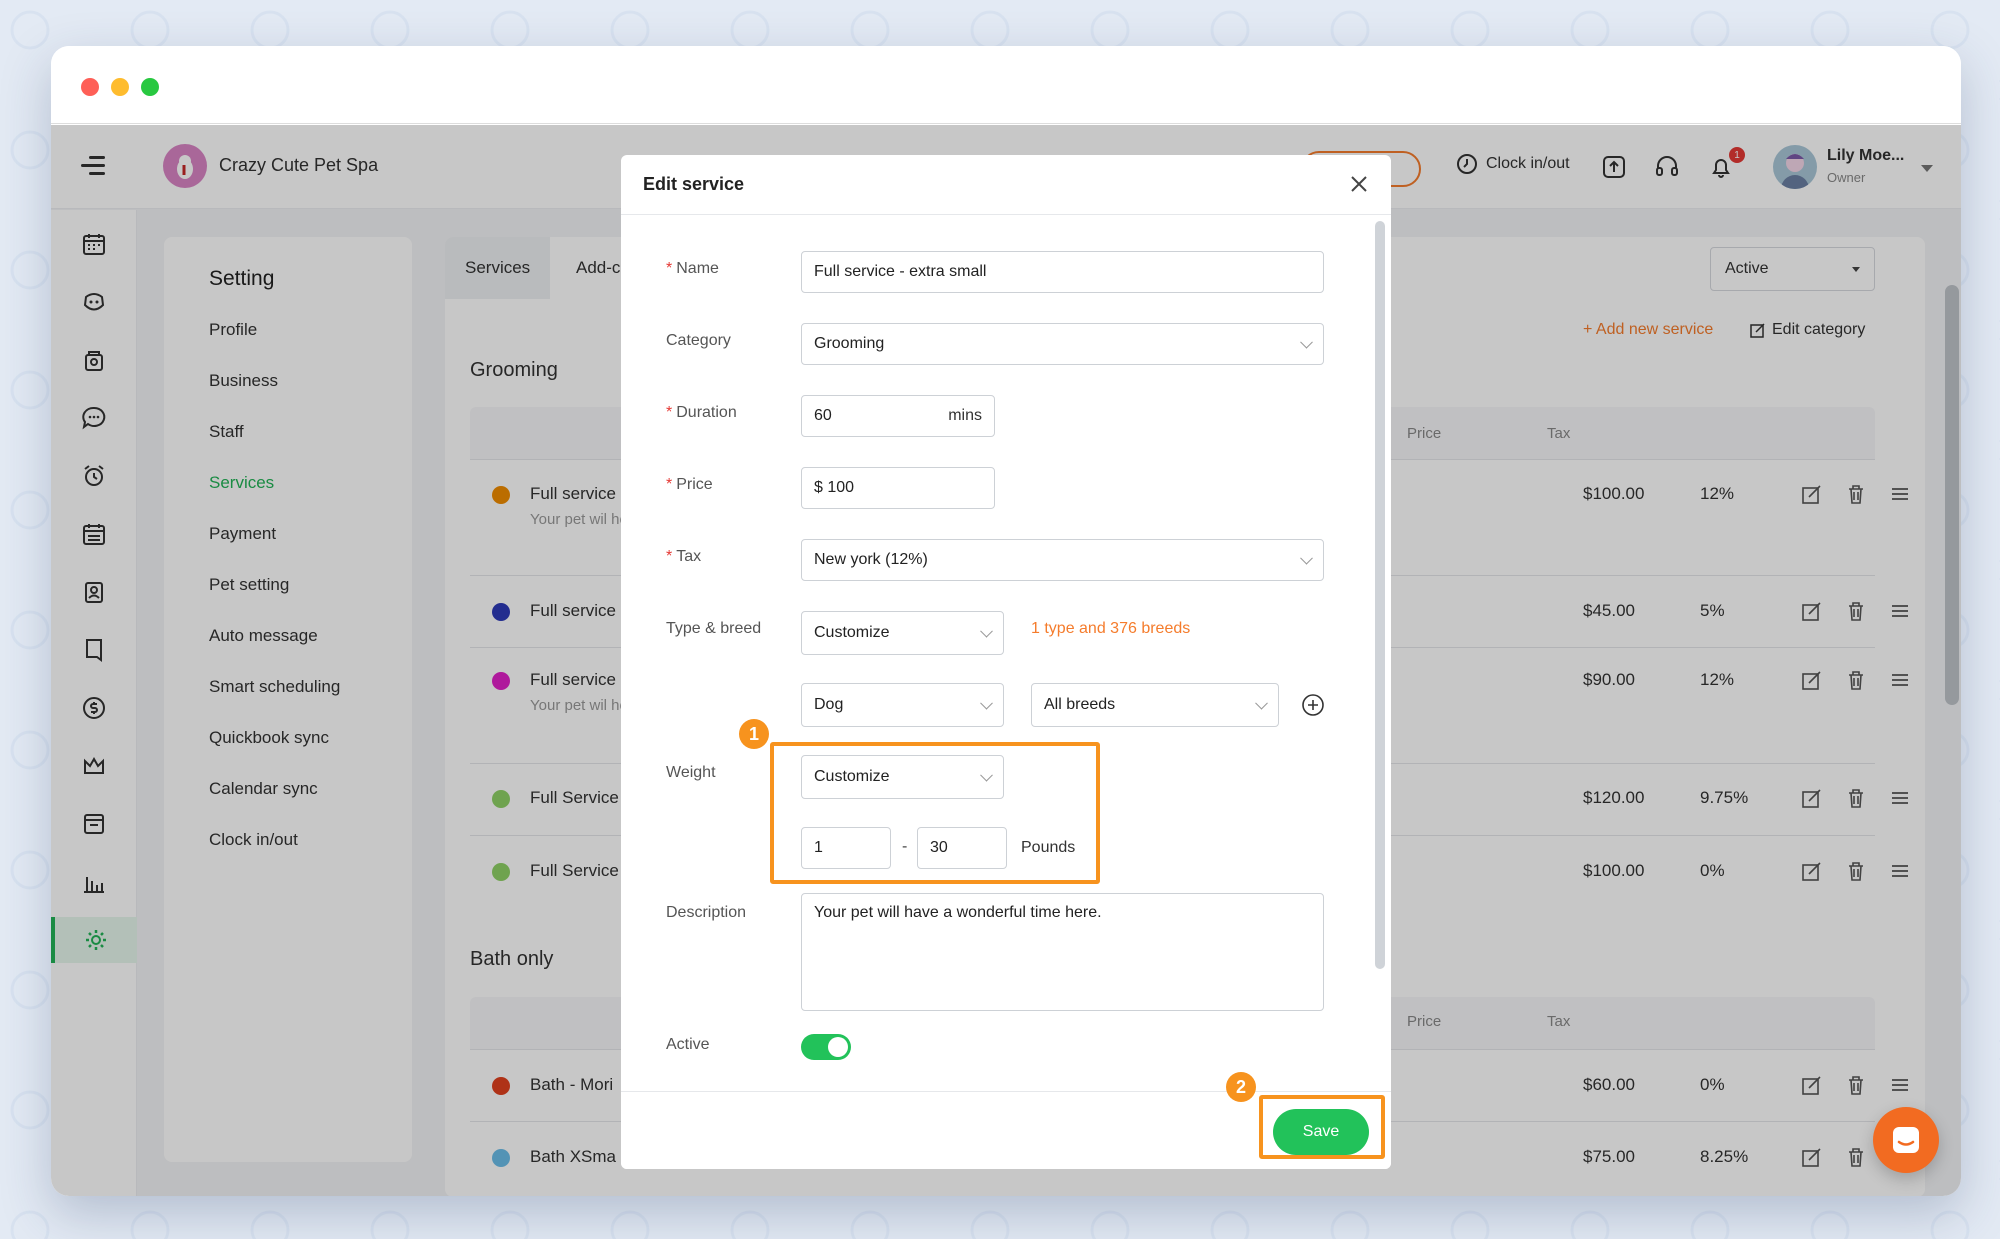 This screenshot has width=2000, height=1239. I want to click on maximize-window-button, so click(150, 87).